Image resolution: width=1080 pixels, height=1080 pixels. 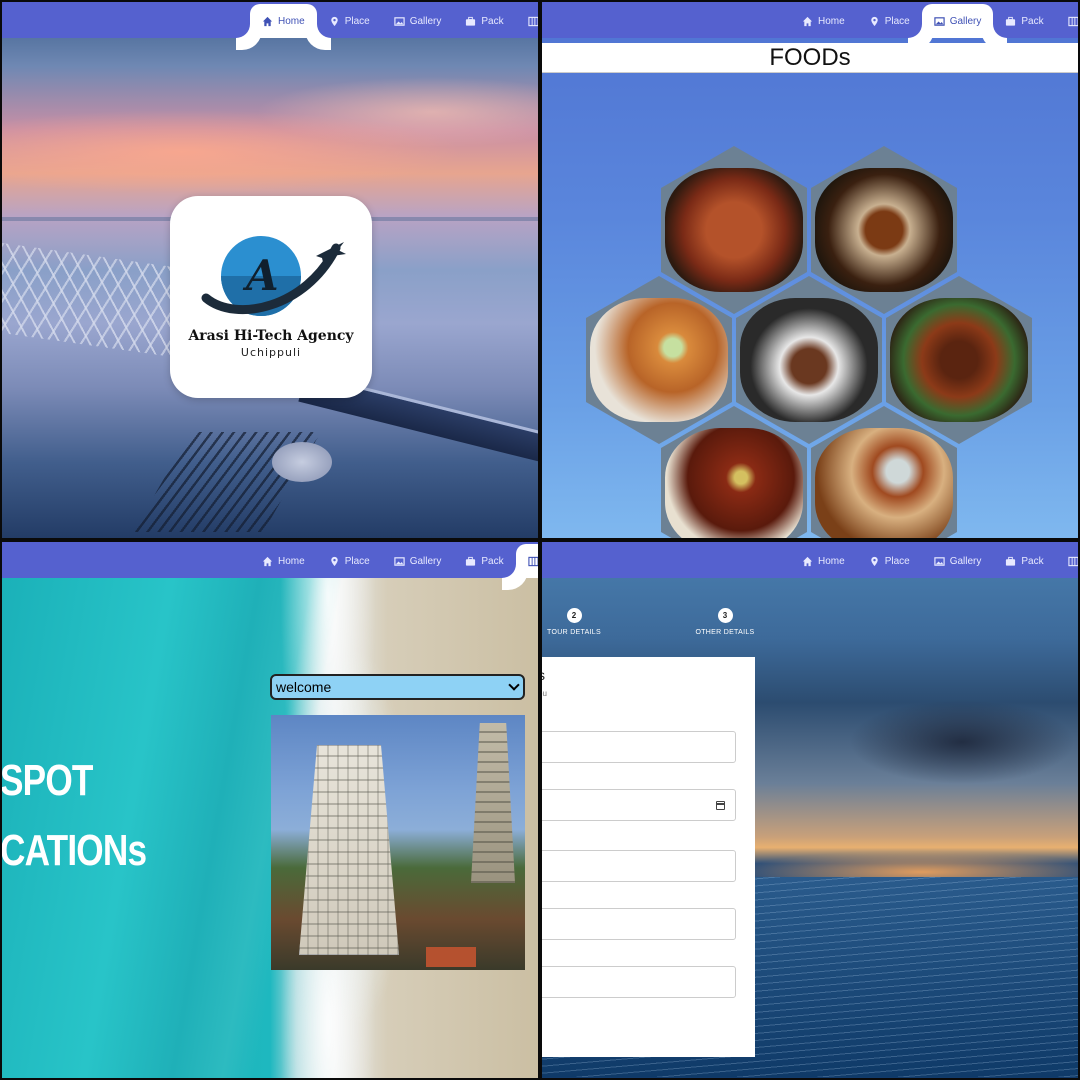 I want to click on step-label: TOUR DETAILS, so click(x=574, y=632).